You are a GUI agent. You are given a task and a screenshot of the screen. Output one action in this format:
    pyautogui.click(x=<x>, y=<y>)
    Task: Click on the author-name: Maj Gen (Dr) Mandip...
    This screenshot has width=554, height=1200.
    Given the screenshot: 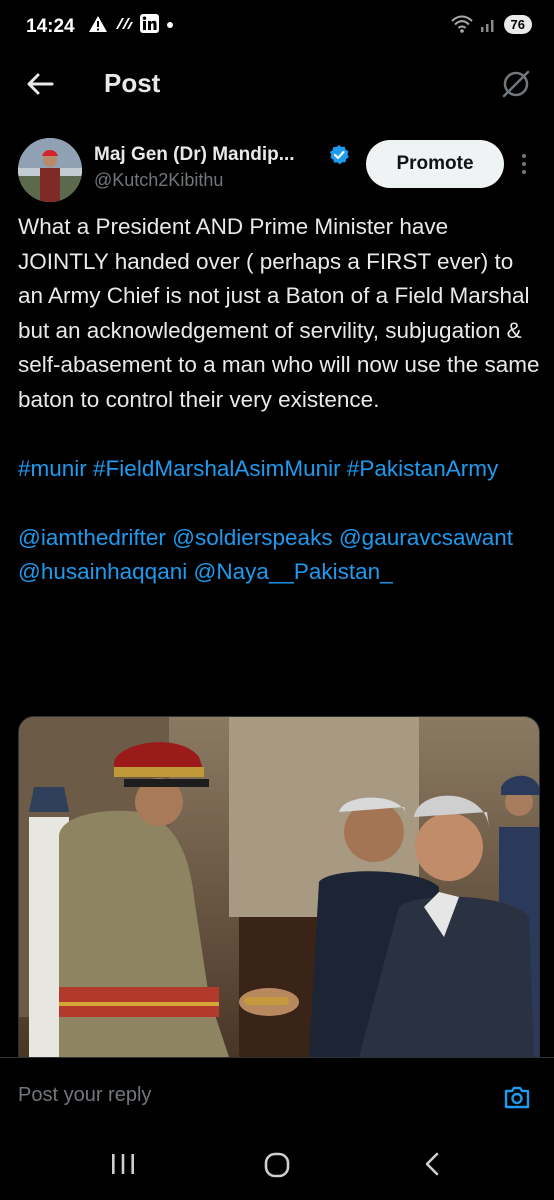 What is the action you would take?
    pyautogui.click(x=194, y=155)
    